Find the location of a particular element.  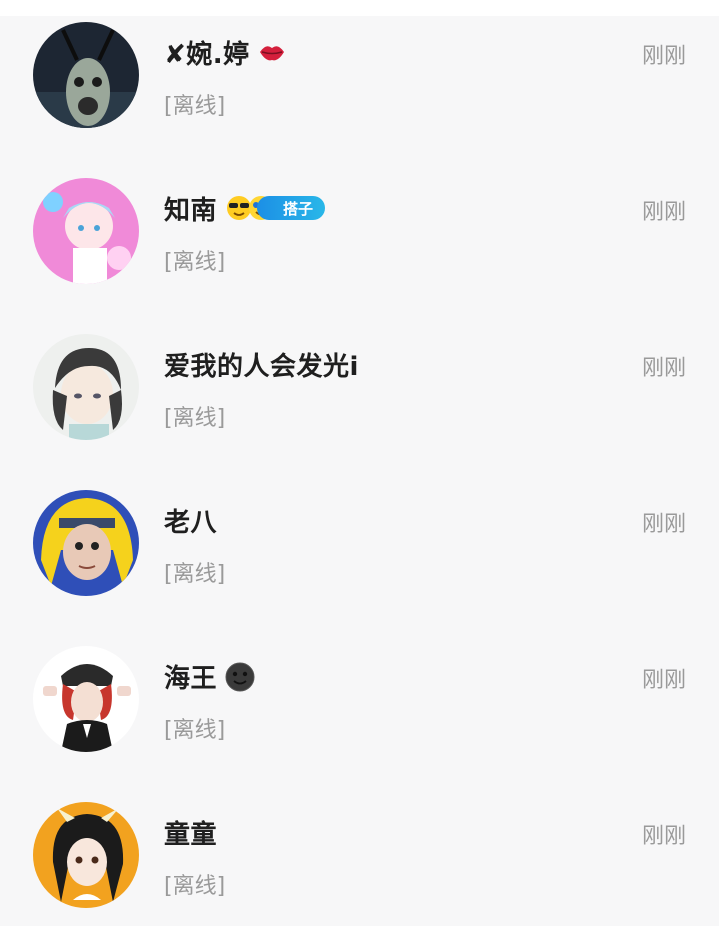

contact-name: 海王 is located at coordinates (191, 678).